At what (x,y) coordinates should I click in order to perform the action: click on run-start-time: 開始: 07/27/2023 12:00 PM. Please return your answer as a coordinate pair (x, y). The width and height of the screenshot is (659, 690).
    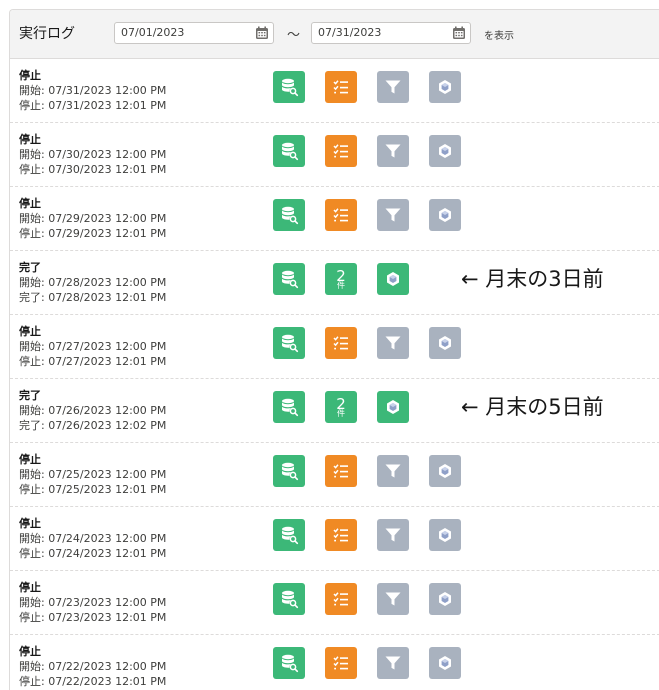
    Looking at the image, I should click on (93, 346).